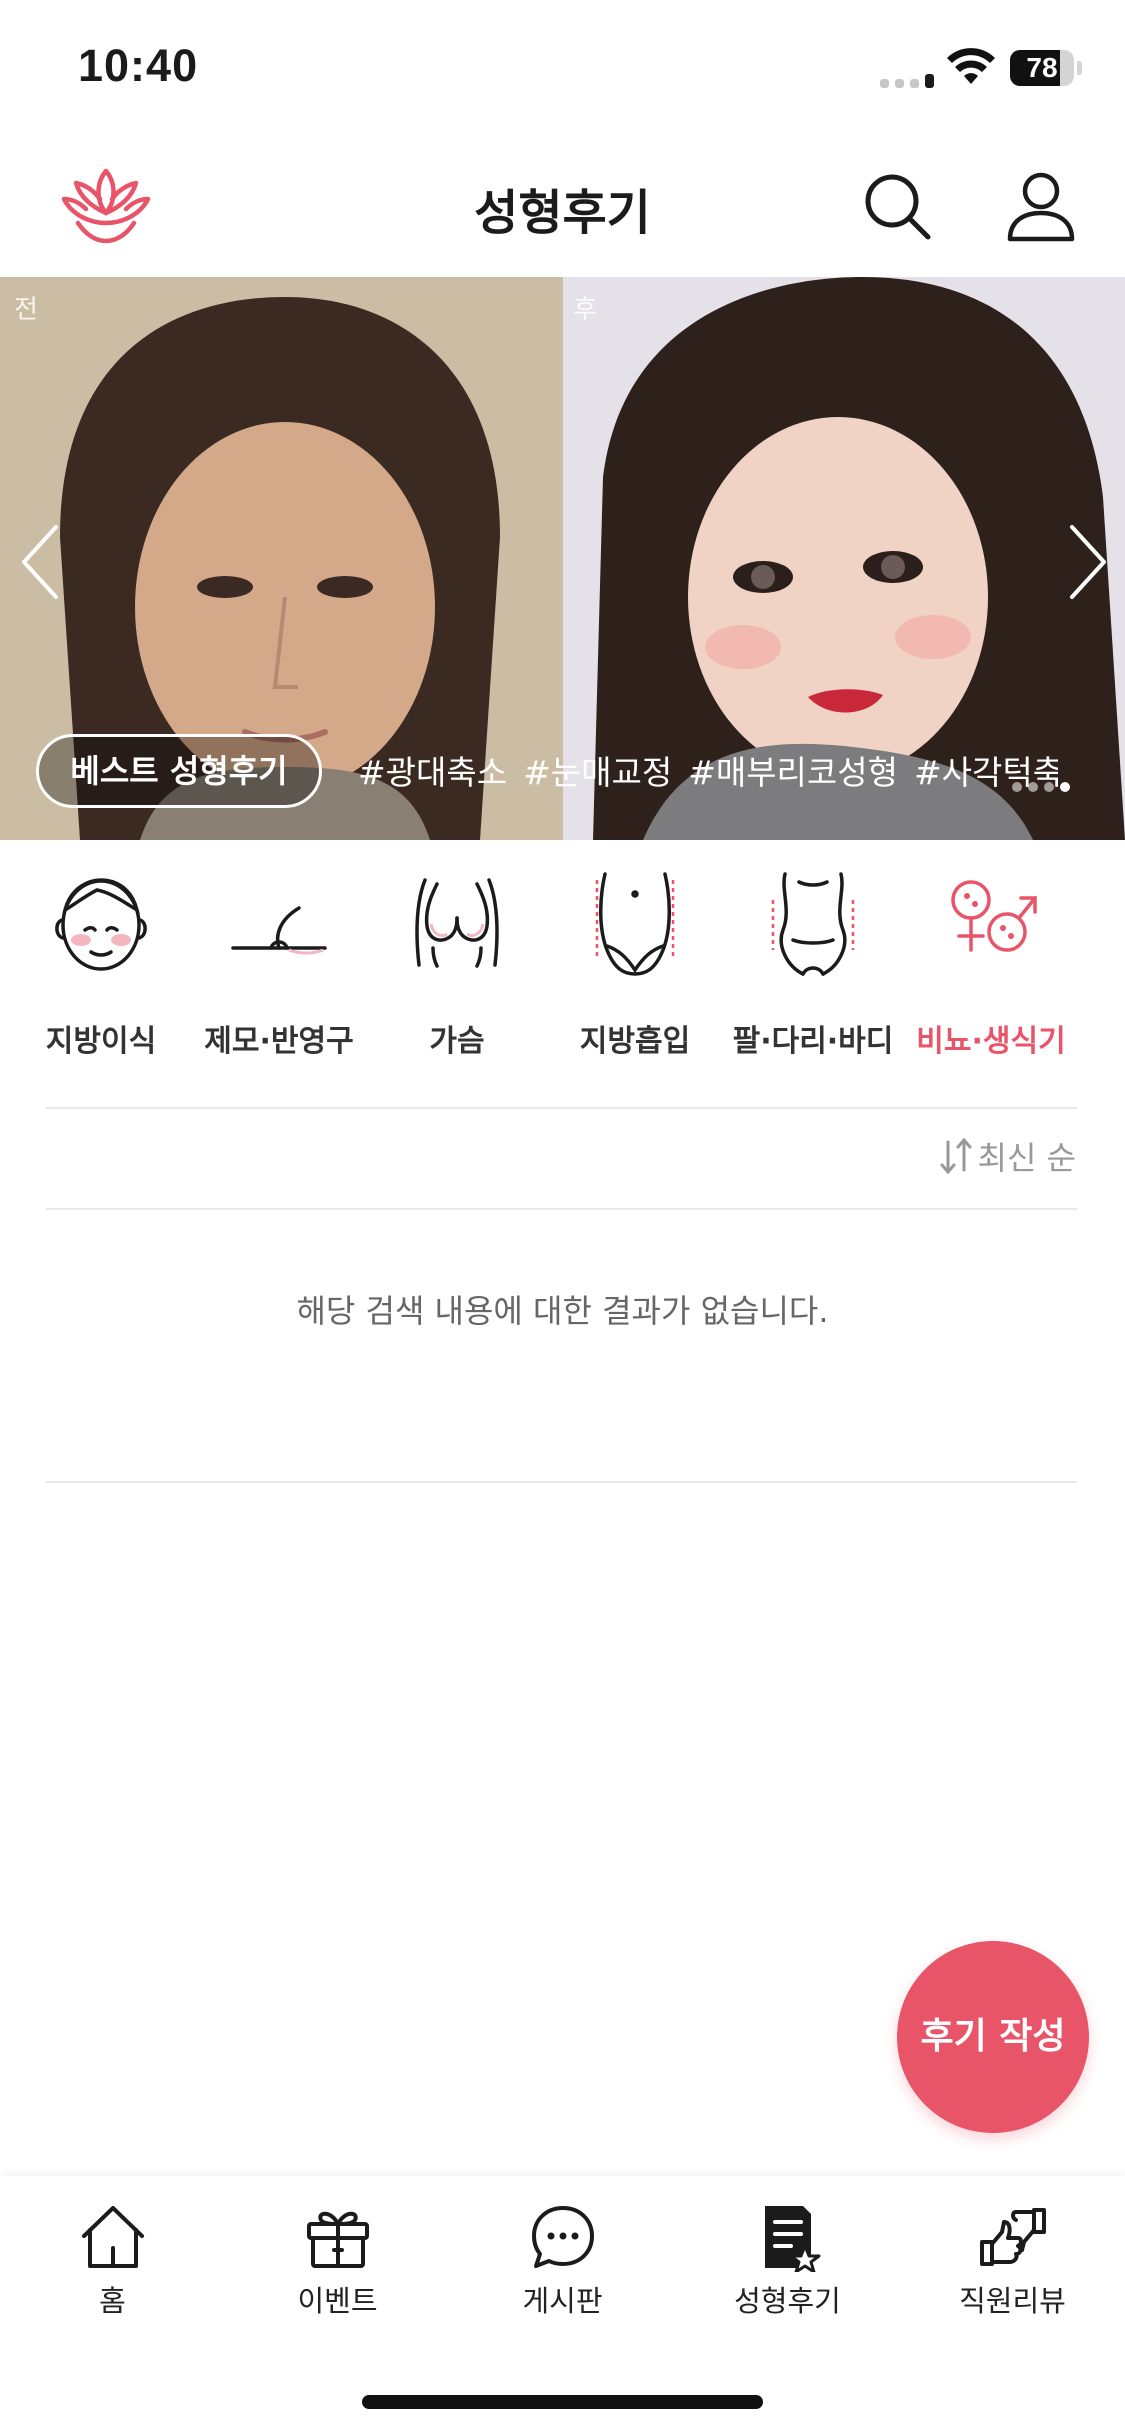 The width and height of the screenshot is (1125, 2436). I want to click on page-title: 성형후기, so click(562, 213).